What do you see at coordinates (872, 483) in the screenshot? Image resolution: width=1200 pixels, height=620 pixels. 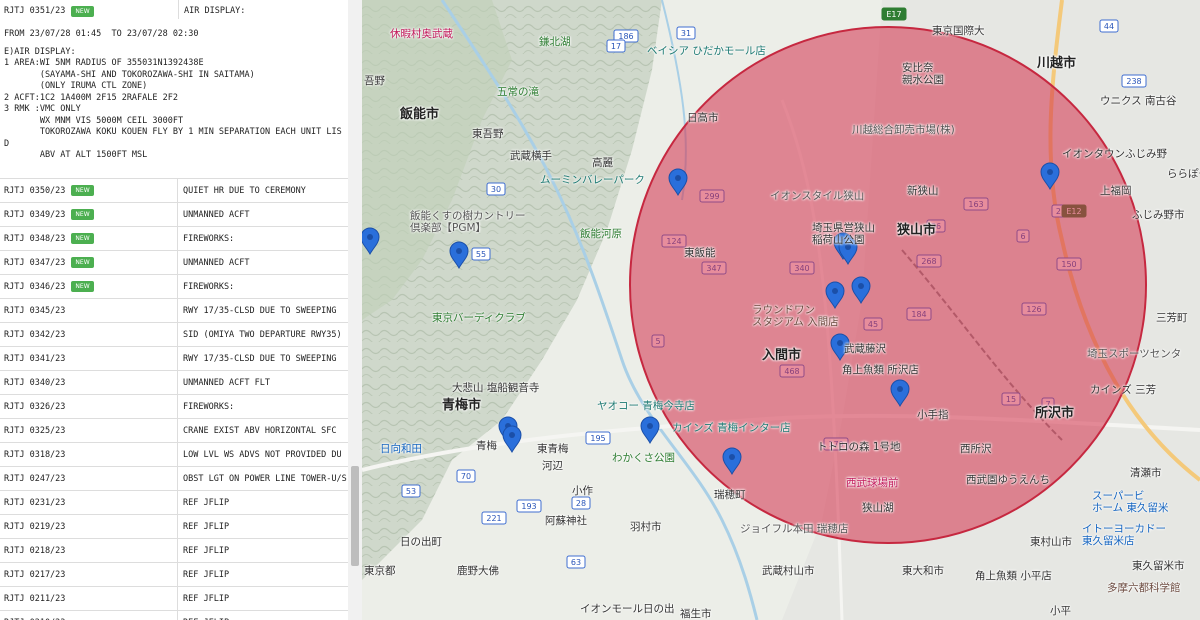 I see `map-label-seibu-dome: 西武球場前` at bounding box center [872, 483].